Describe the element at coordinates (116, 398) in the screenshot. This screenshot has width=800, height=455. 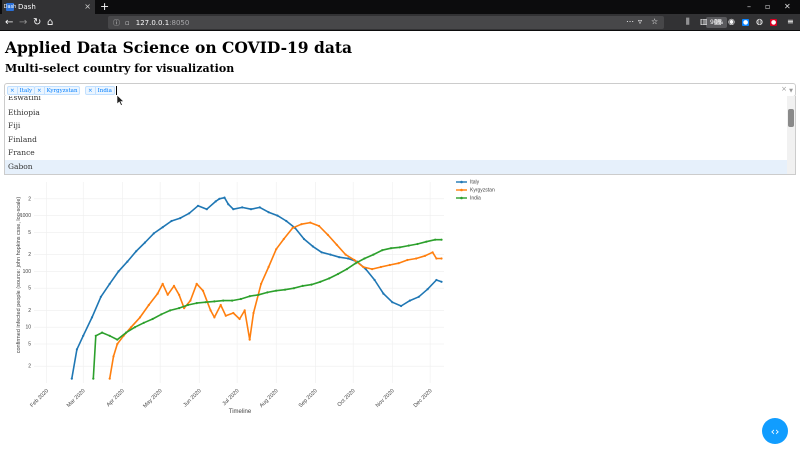
I see `x-tick-label: Apr 2020` at that location.